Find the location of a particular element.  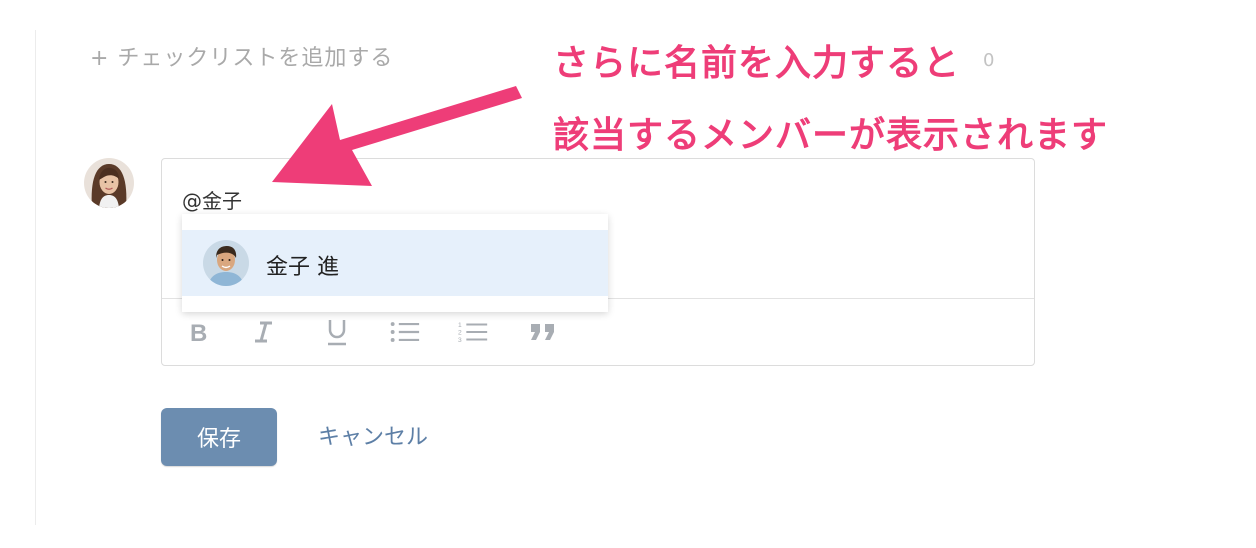

comment-input: @金子 is located at coordinates (212, 199).